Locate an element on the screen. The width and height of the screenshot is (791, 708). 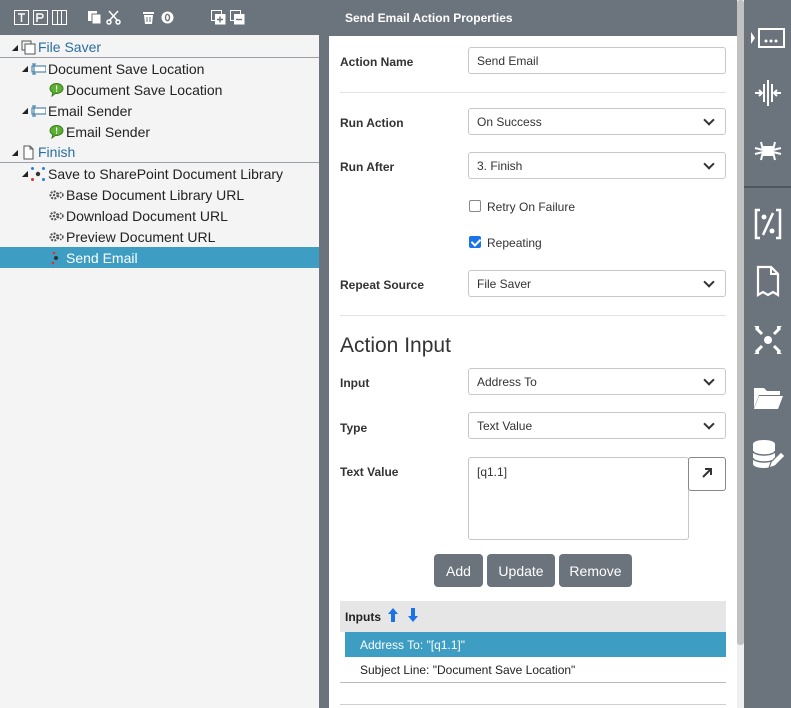
arrow-up-right-icon is located at coordinates (707, 474).